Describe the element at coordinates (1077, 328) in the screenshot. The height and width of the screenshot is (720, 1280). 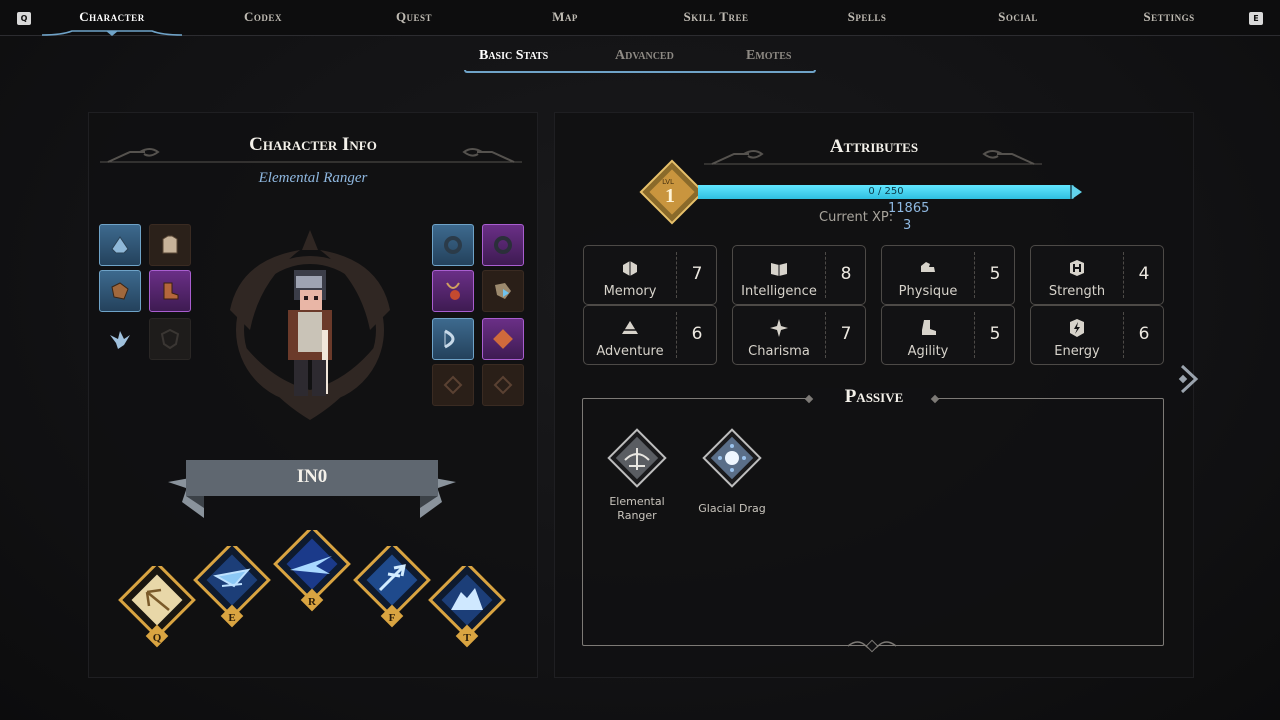
I see `lightning-icon` at that location.